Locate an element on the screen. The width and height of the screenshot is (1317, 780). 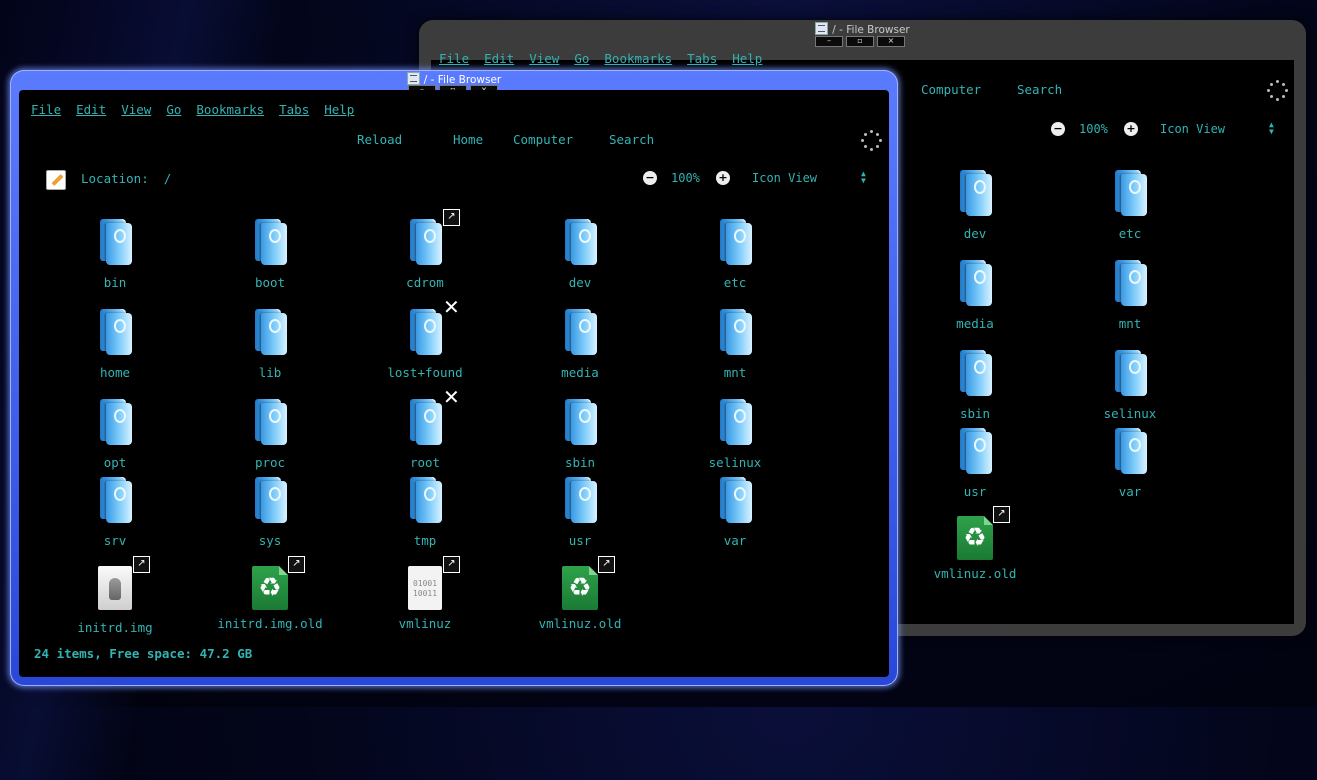
recycle-file-icon: ♻ is located at coordinates (270, 588).